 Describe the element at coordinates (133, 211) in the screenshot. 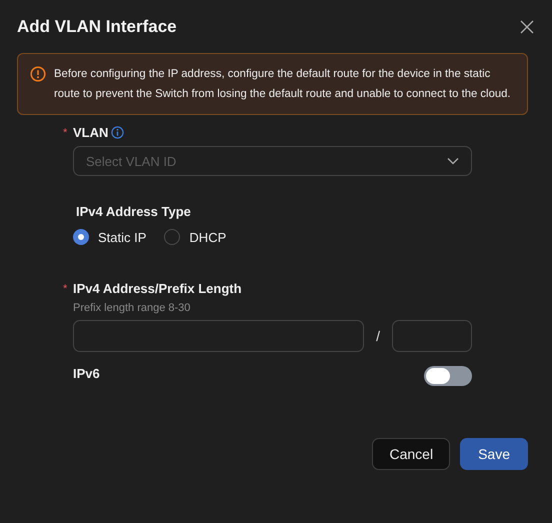

I see `field-label: IPv4 Address Type` at that location.